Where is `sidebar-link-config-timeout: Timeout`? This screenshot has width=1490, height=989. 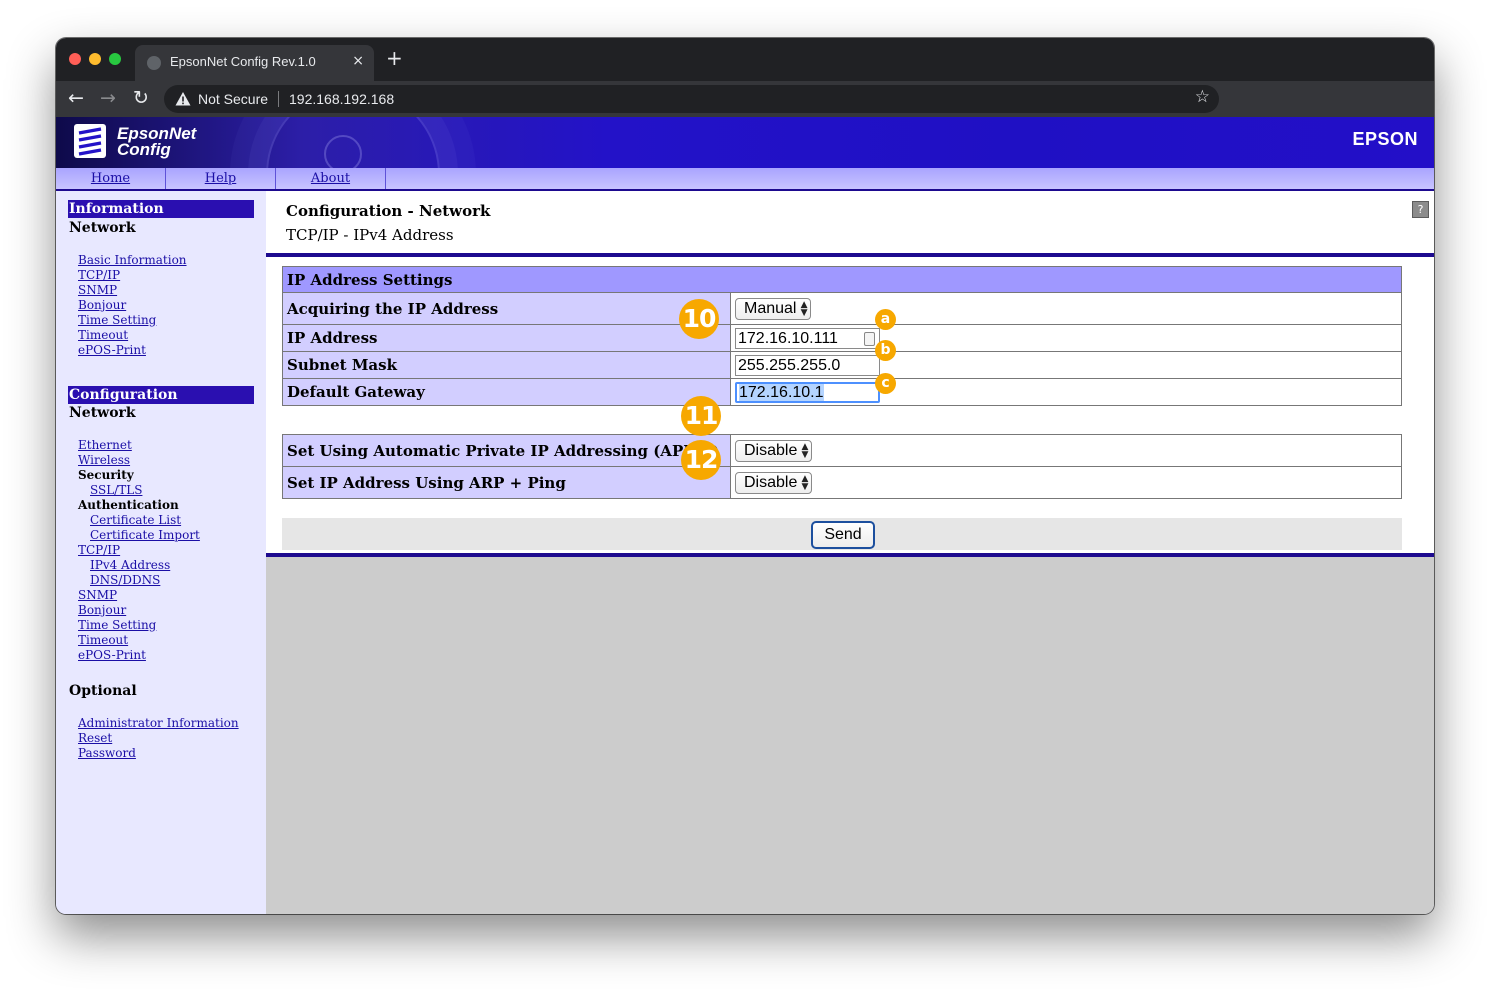 sidebar-link-config-timeout: Timeout is located at coordinates (103, 640).